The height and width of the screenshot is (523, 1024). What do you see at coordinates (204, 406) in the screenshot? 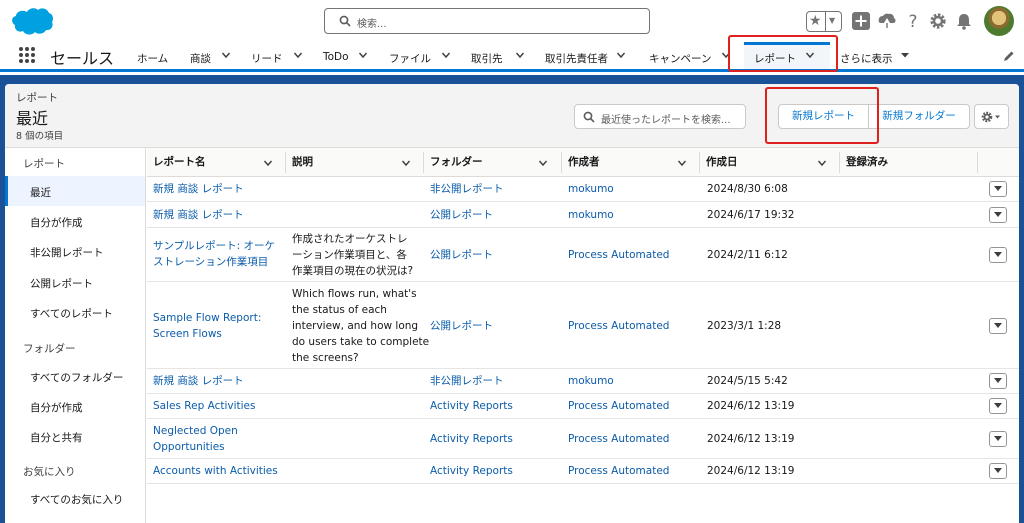
I see `report-name-link: Sales Rep Activities` at bounding box center [204, 406].